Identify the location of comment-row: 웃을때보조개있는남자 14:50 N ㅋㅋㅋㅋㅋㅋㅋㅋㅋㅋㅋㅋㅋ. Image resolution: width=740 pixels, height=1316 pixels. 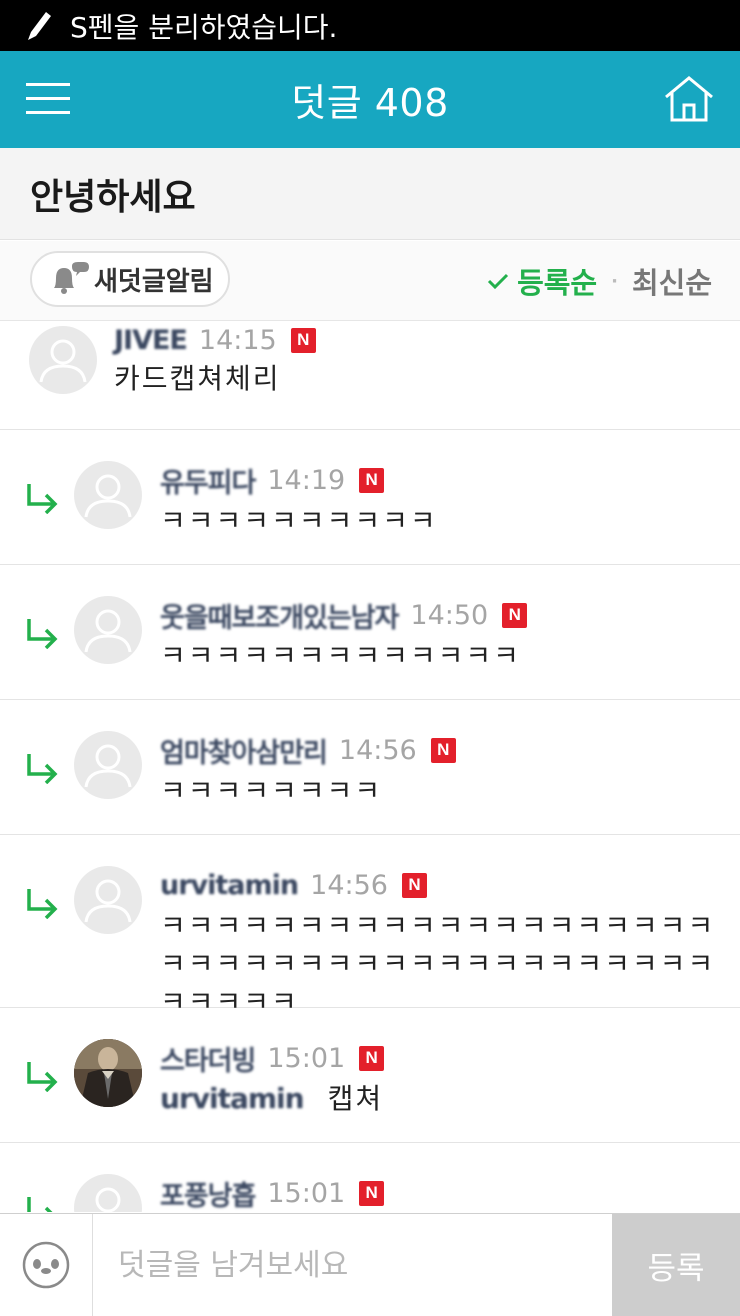
(370, 632).